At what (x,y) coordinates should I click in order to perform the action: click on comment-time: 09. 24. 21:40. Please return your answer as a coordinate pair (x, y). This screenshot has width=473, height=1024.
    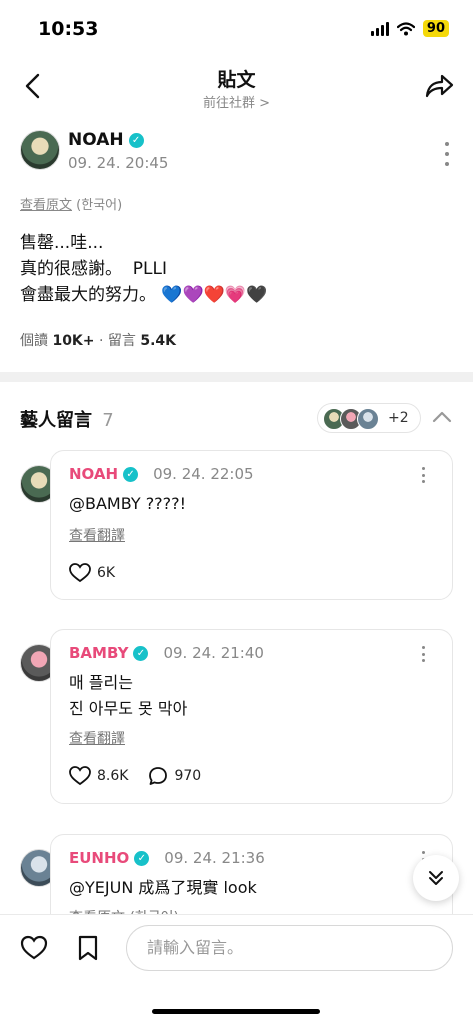
    Looking at the image, I should click on (213, 653).